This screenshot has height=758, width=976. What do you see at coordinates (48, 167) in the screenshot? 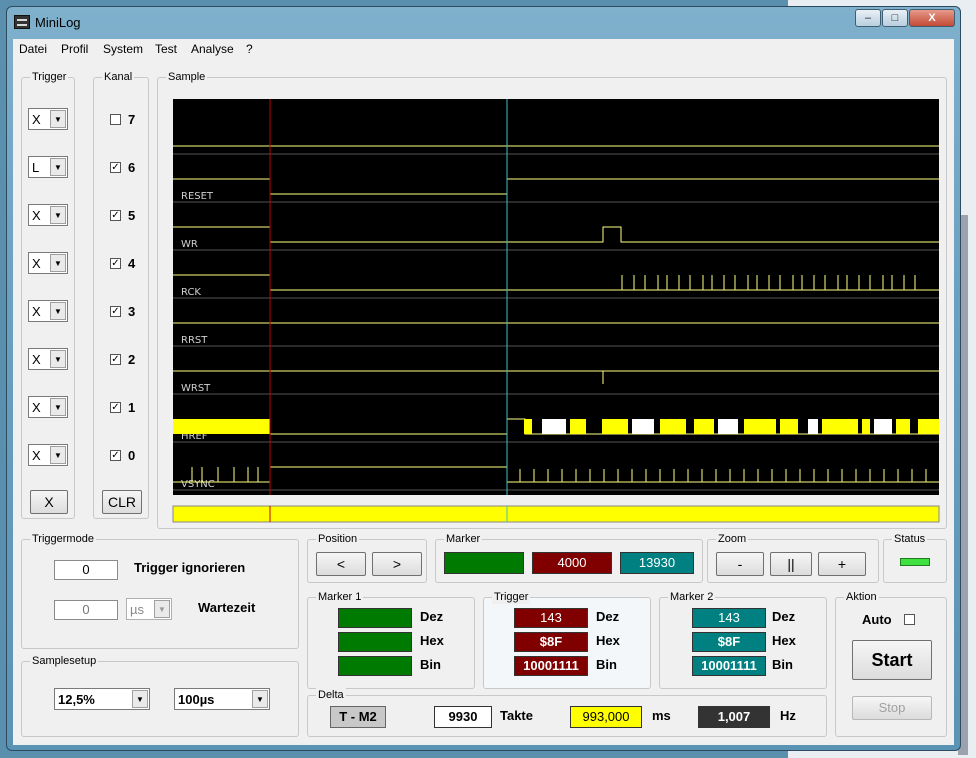
I see `trigger-select-6: L ▼` at bounding box center [48, 167].